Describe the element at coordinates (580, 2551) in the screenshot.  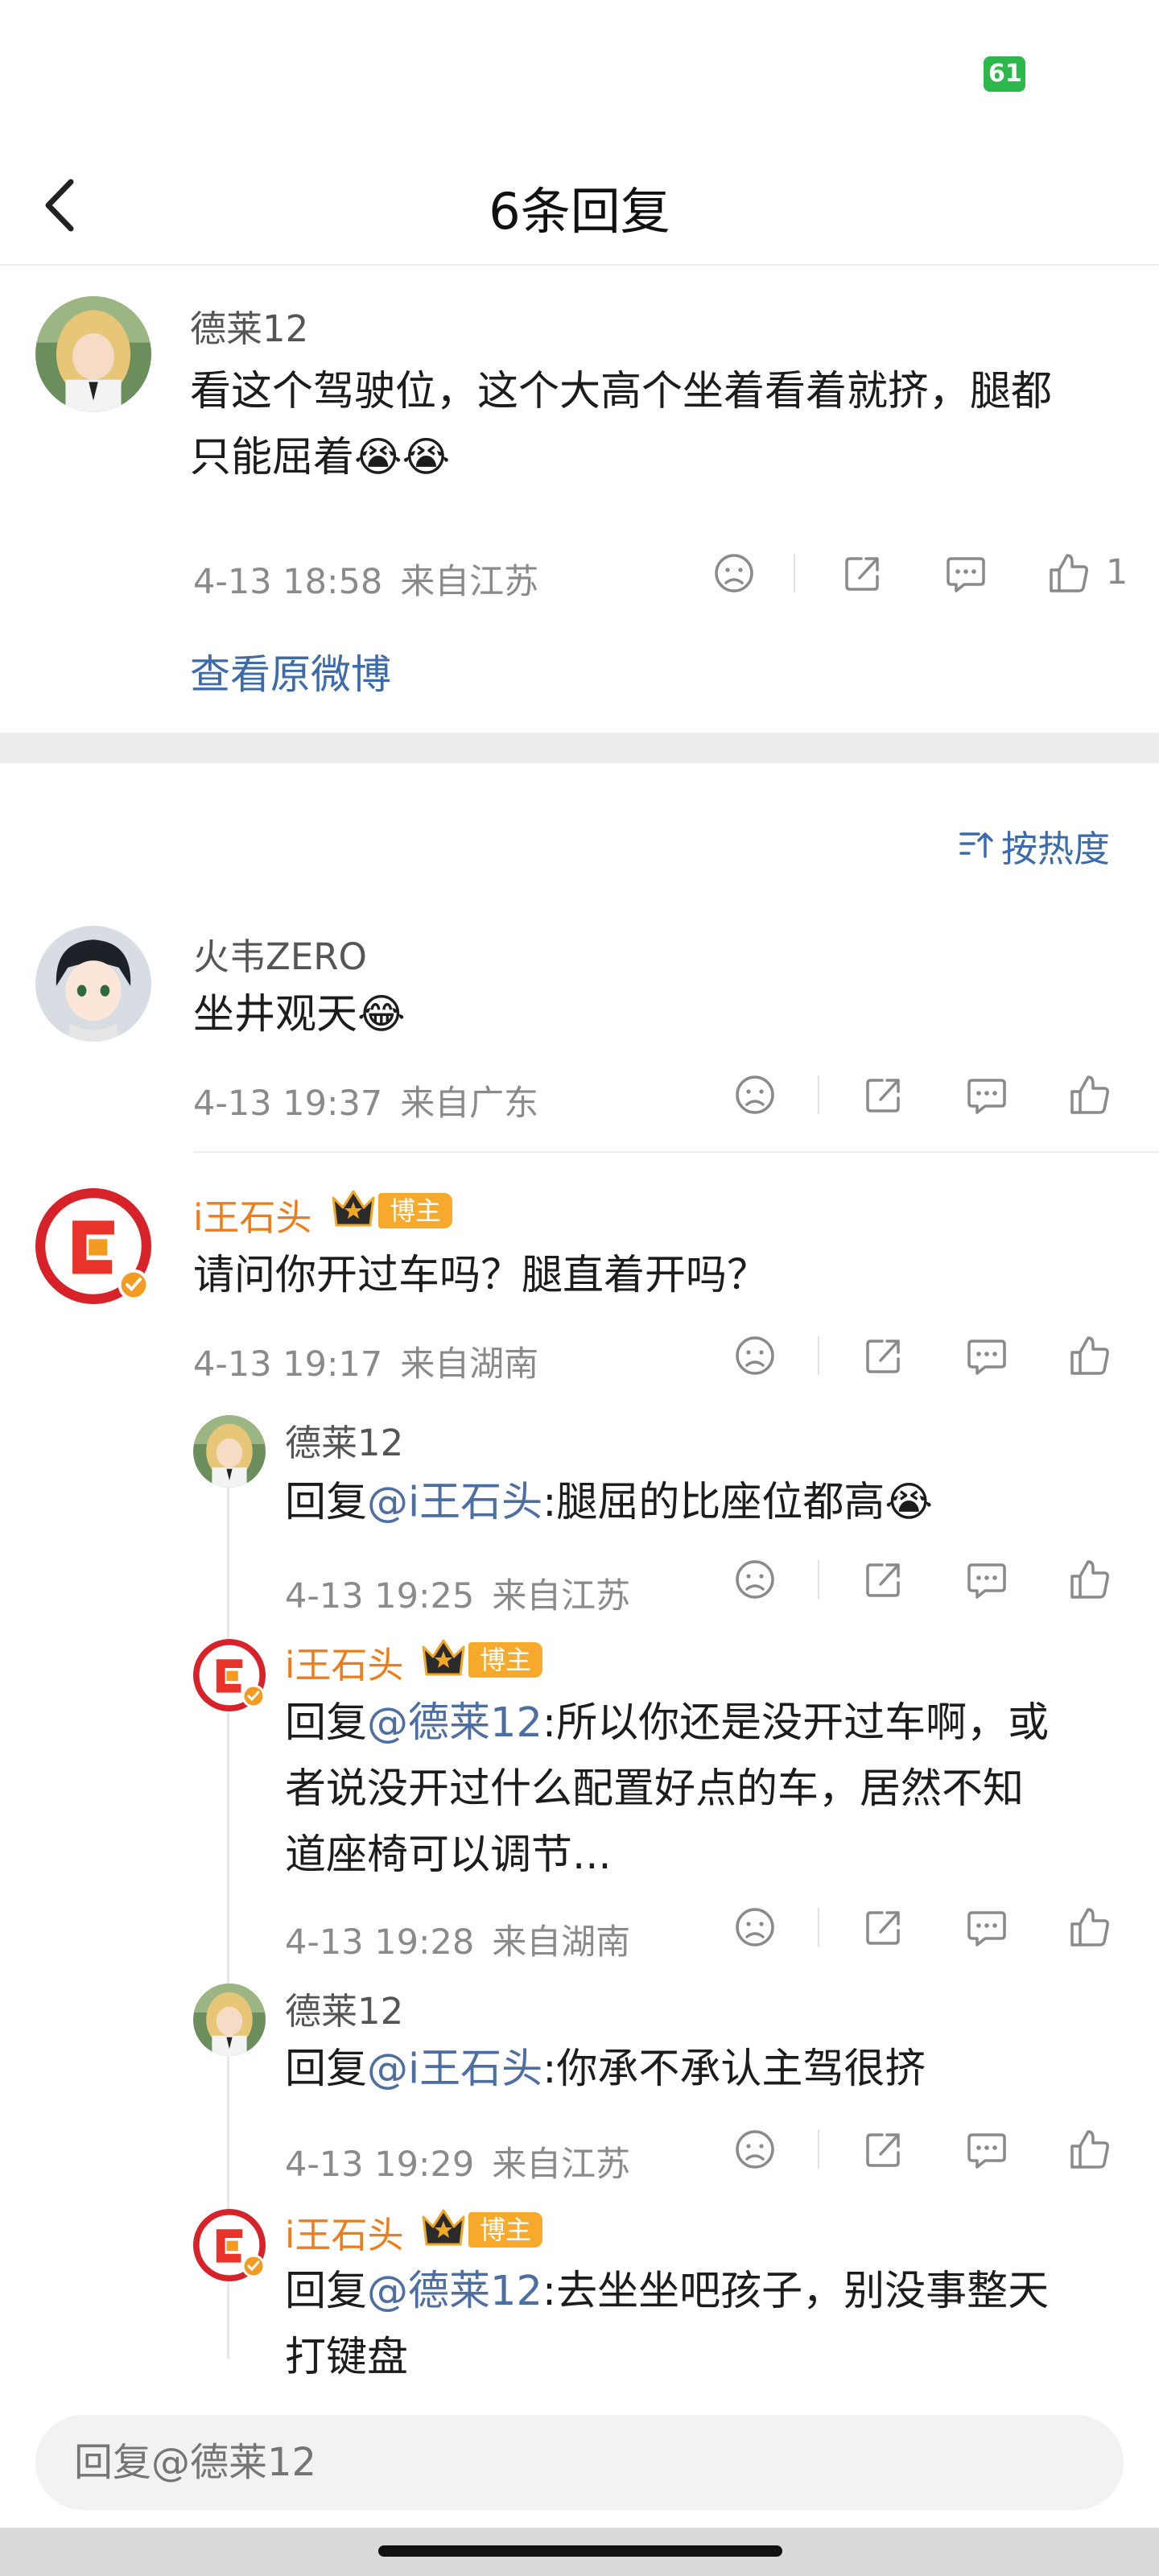
I see `home-indicator` at that location.